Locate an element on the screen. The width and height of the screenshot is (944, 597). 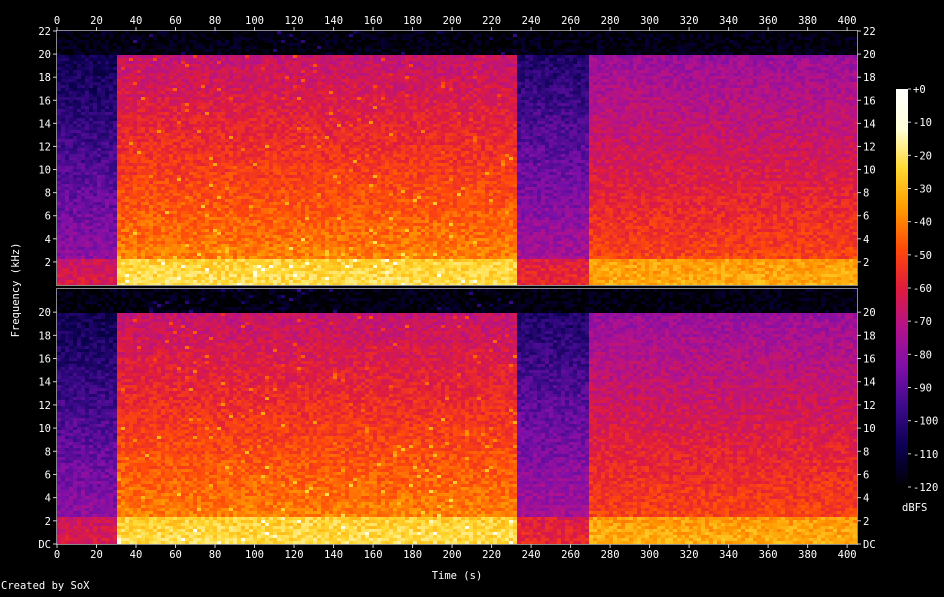
colorbar-label: dBFS is located at coordinates (914, 508).